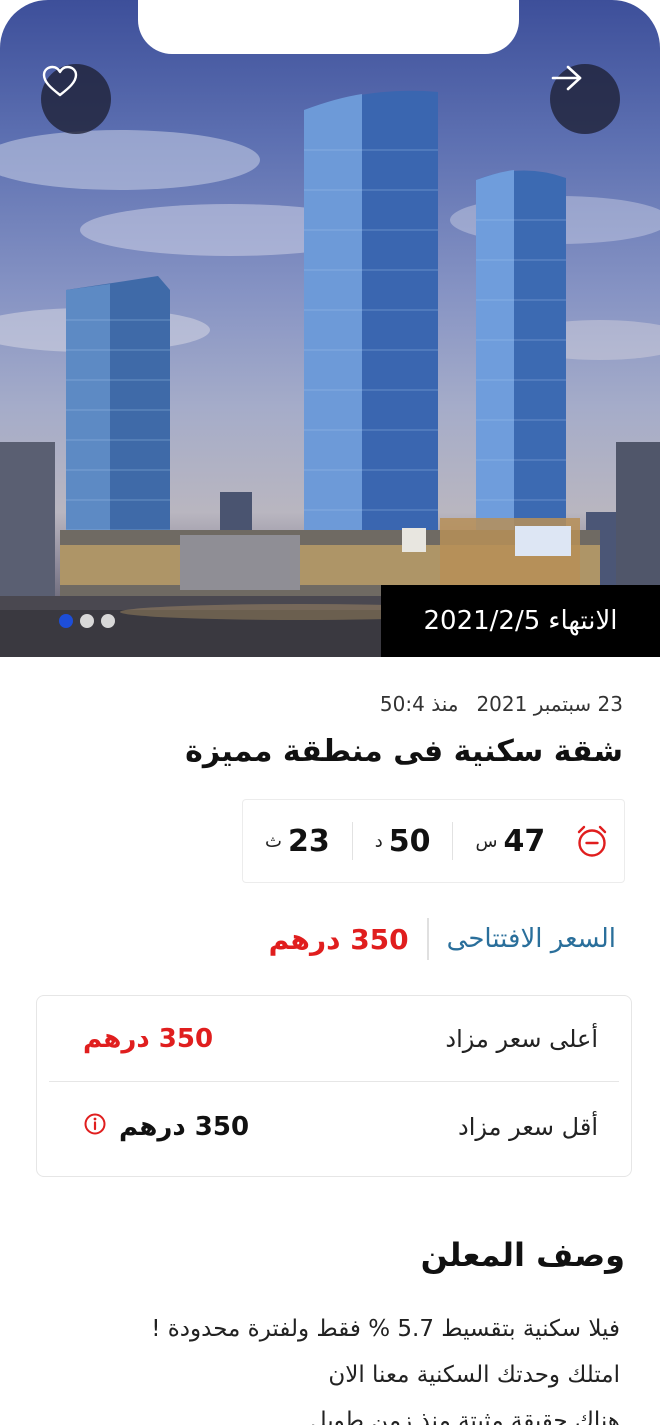 The width and height of the screenshot is (660, 1425). What do you see at coordinates (524, 841) in the screenshot?
I see `timer-hours-value: 47` at bounding box center [524, 841].